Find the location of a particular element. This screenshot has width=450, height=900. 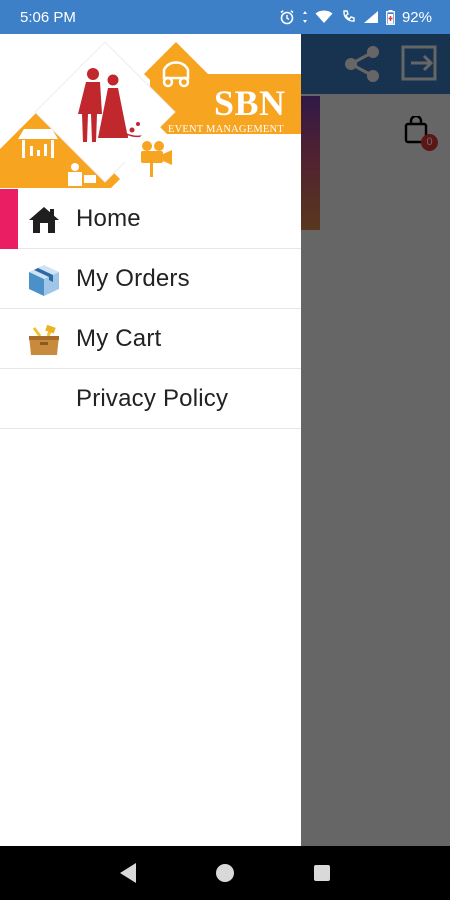

alarm-icon is located at coordinates (287, 17).